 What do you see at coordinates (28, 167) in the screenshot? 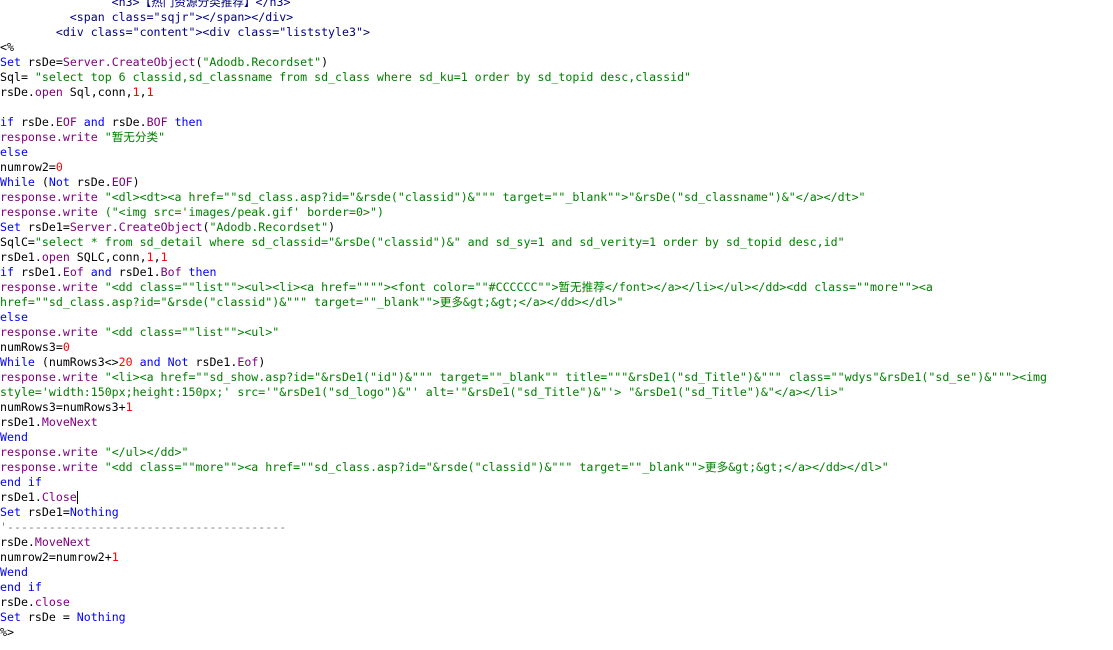
I see `code-token: numrow2=` at bounding box center [28, 167].